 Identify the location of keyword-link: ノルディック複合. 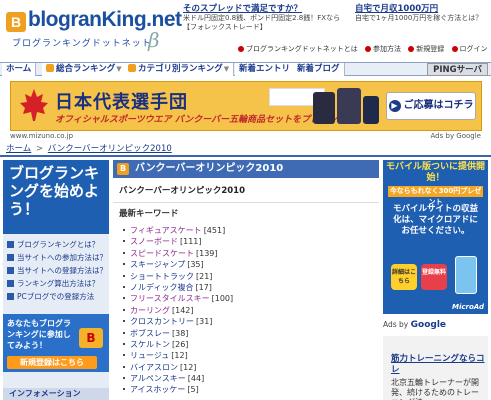
(161, 287).